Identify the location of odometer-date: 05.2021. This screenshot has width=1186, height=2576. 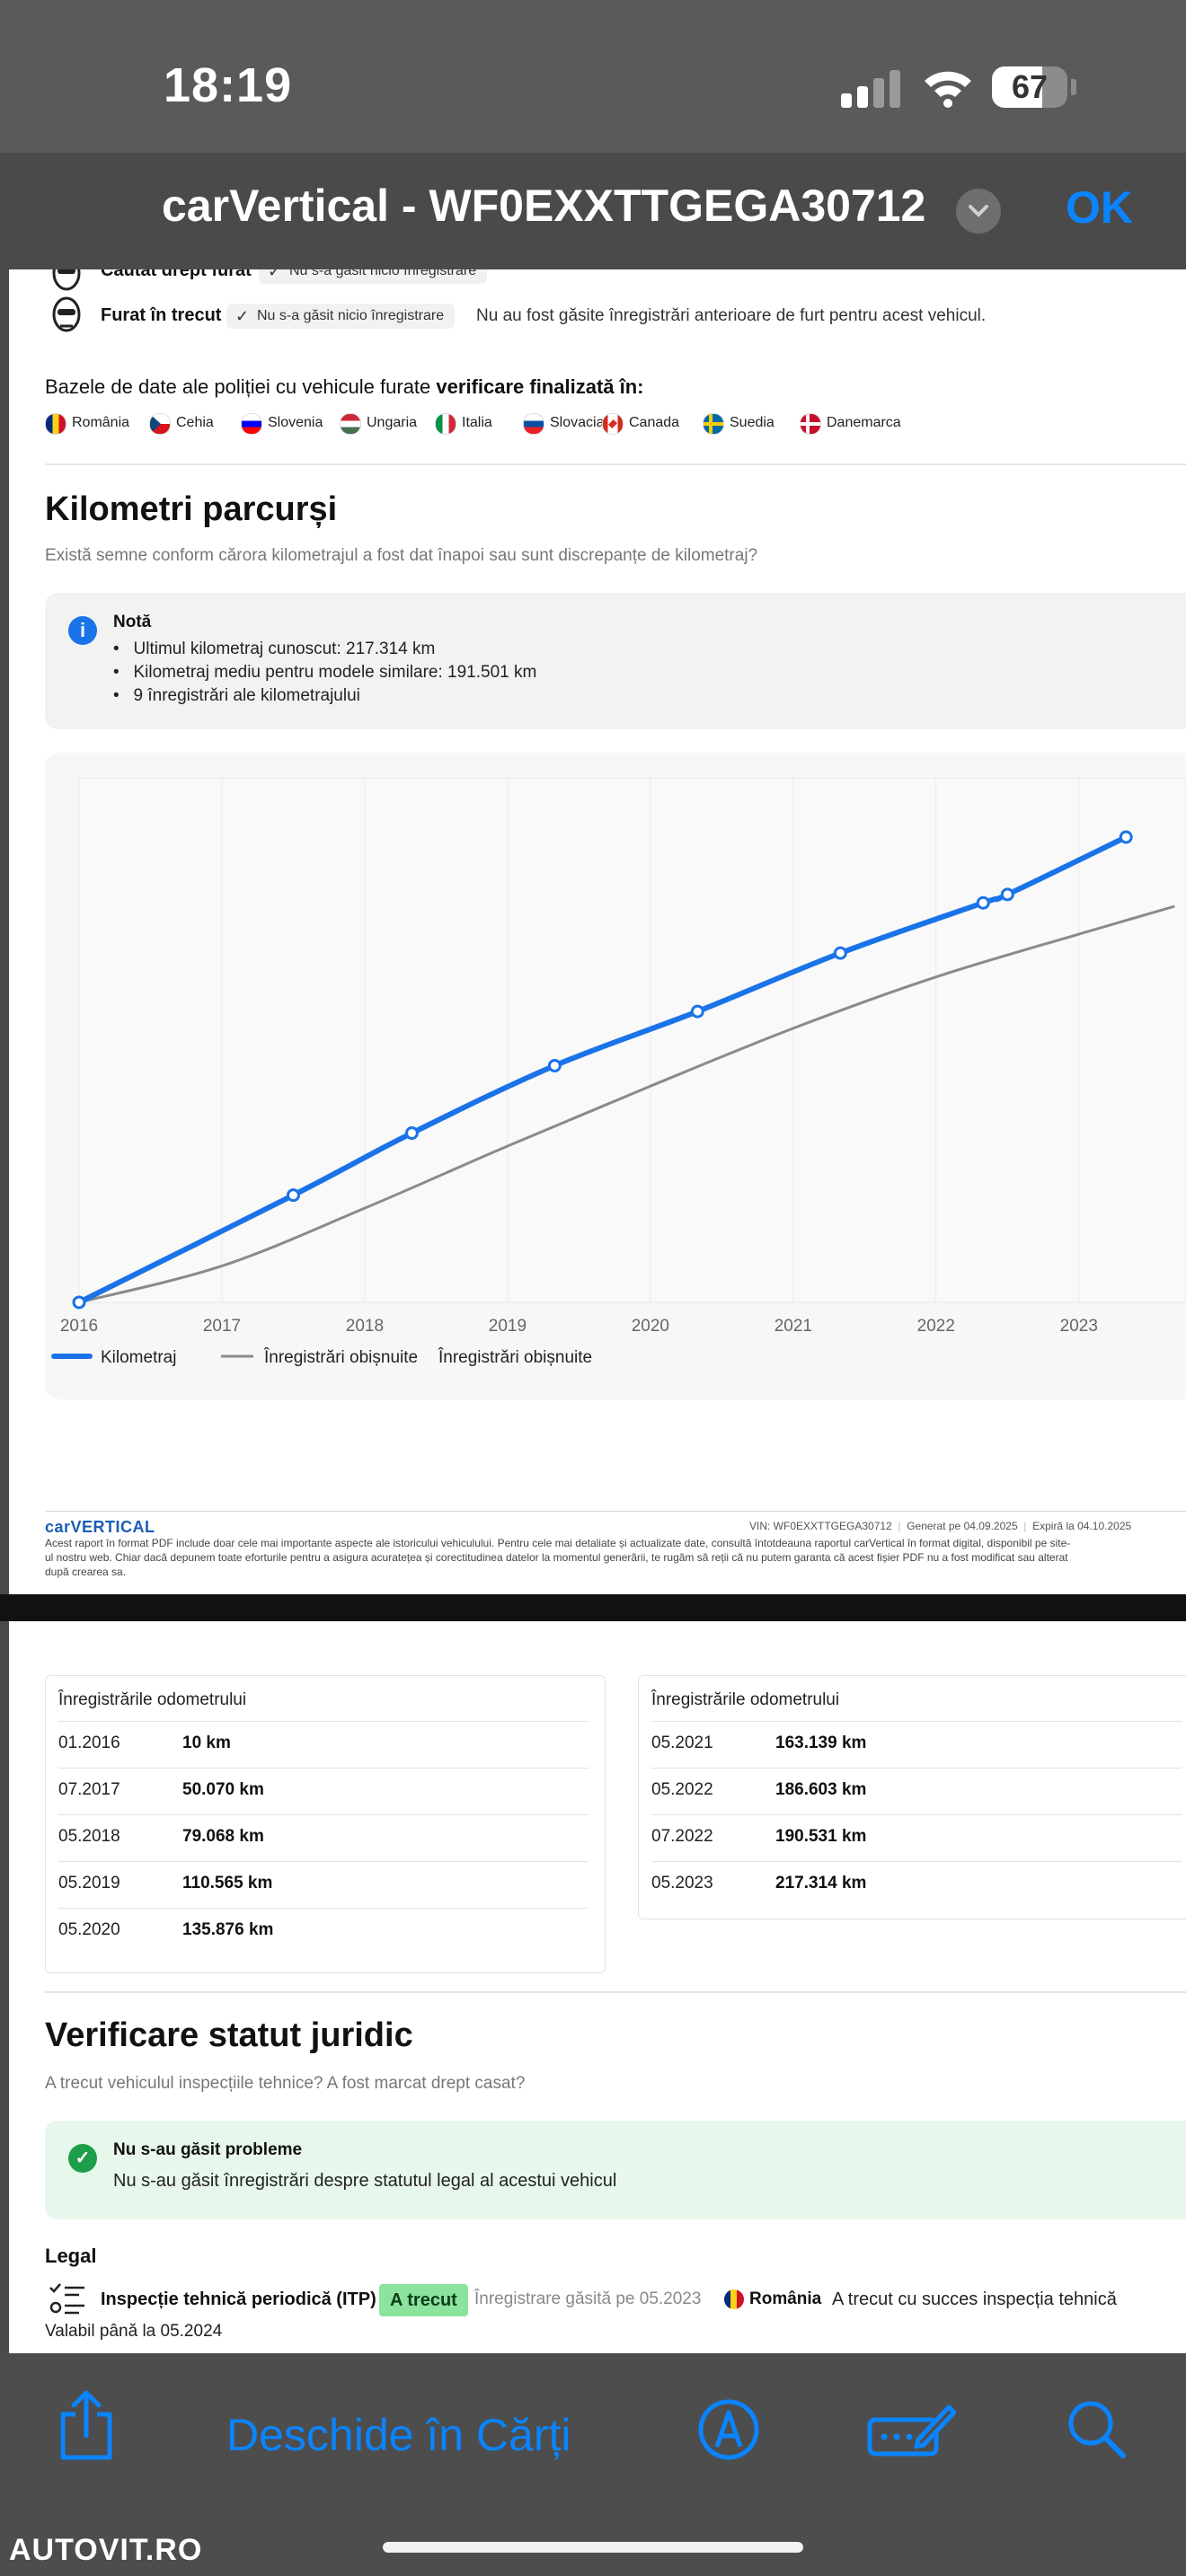
(682, 1743).